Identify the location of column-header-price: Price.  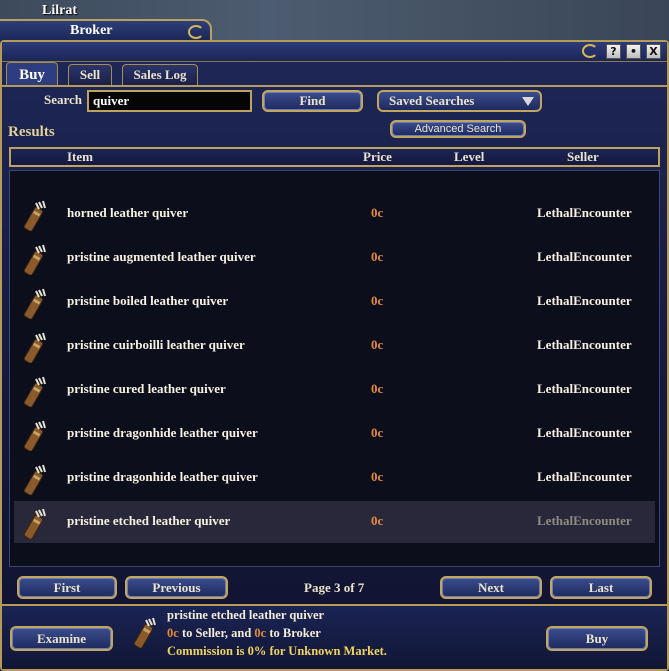
(377, 157).